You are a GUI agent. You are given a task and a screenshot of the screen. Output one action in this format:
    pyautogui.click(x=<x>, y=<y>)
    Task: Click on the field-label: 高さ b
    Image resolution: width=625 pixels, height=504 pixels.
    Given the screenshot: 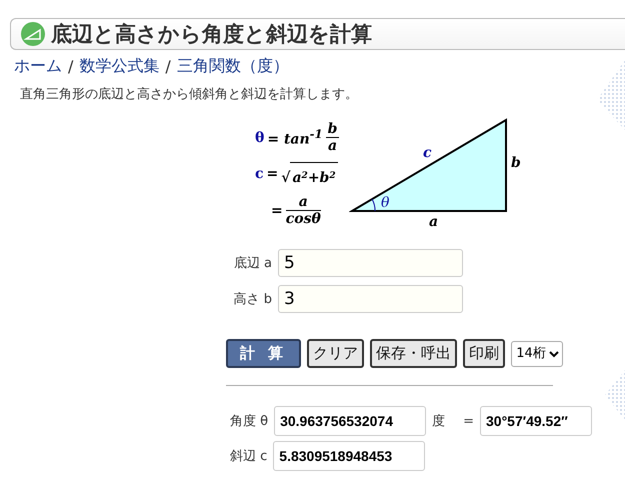 What is the action you would take?
    pyautogui.click(x=252, y=299)
    